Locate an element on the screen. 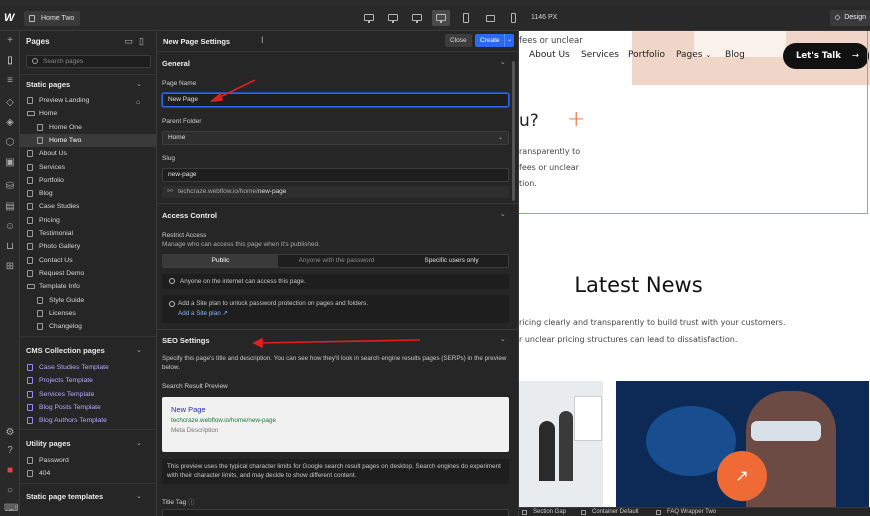 The image size is (870, 516). static-page-item: Home One is located at coordinates (88, 127).